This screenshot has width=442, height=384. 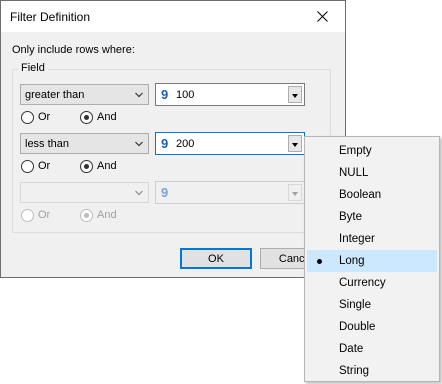 I want to click on menu-item-currency: Currency, so click(x=372, y=283).